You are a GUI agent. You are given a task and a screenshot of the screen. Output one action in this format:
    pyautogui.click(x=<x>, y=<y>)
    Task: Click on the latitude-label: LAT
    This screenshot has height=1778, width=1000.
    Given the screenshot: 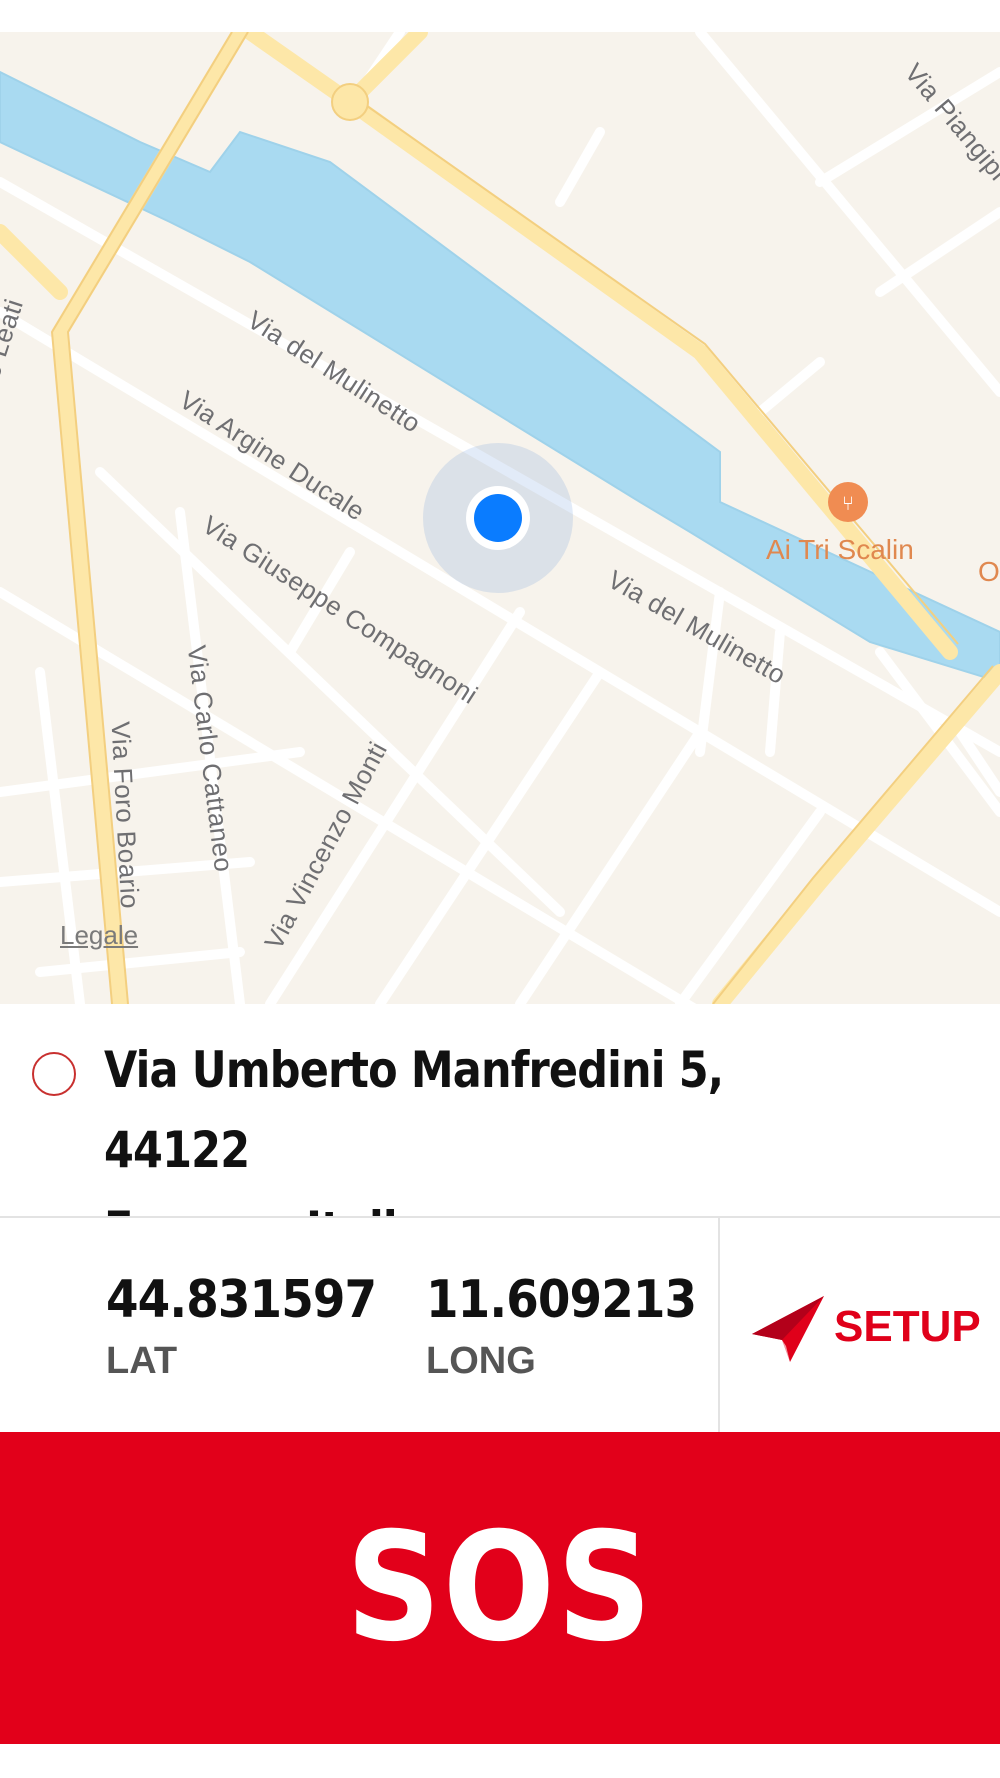 What is the action you would take?
    pyautogui.click(x=142, y=1361)
    